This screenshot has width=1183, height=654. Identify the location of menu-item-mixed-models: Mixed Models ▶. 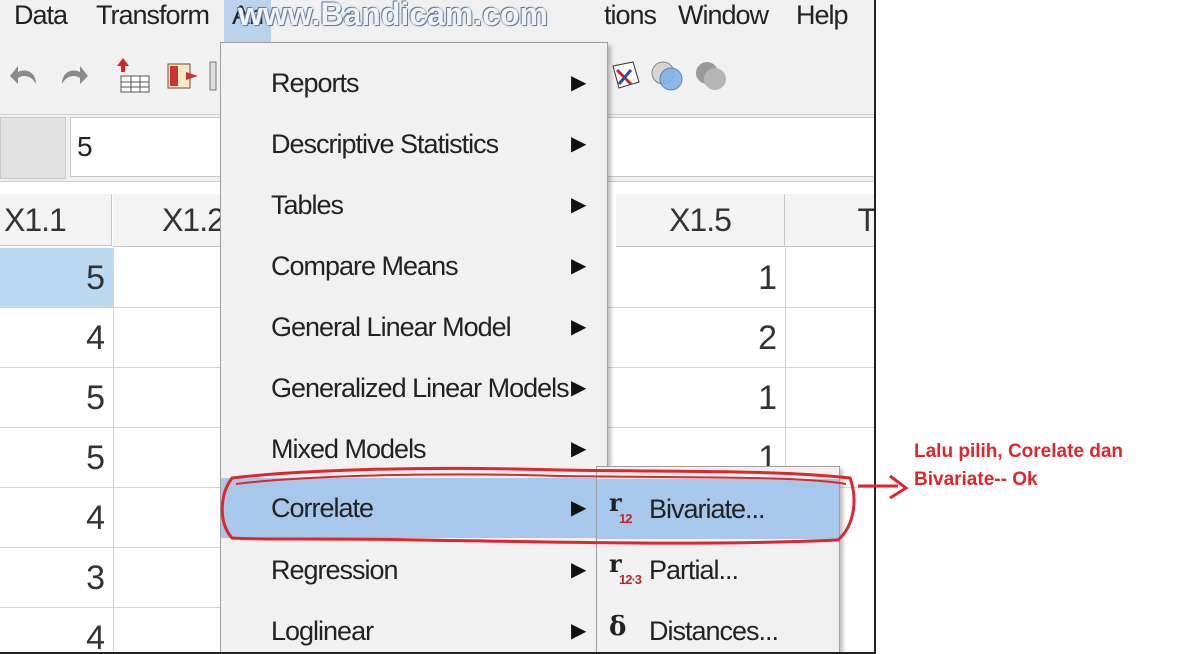
(414, 449).